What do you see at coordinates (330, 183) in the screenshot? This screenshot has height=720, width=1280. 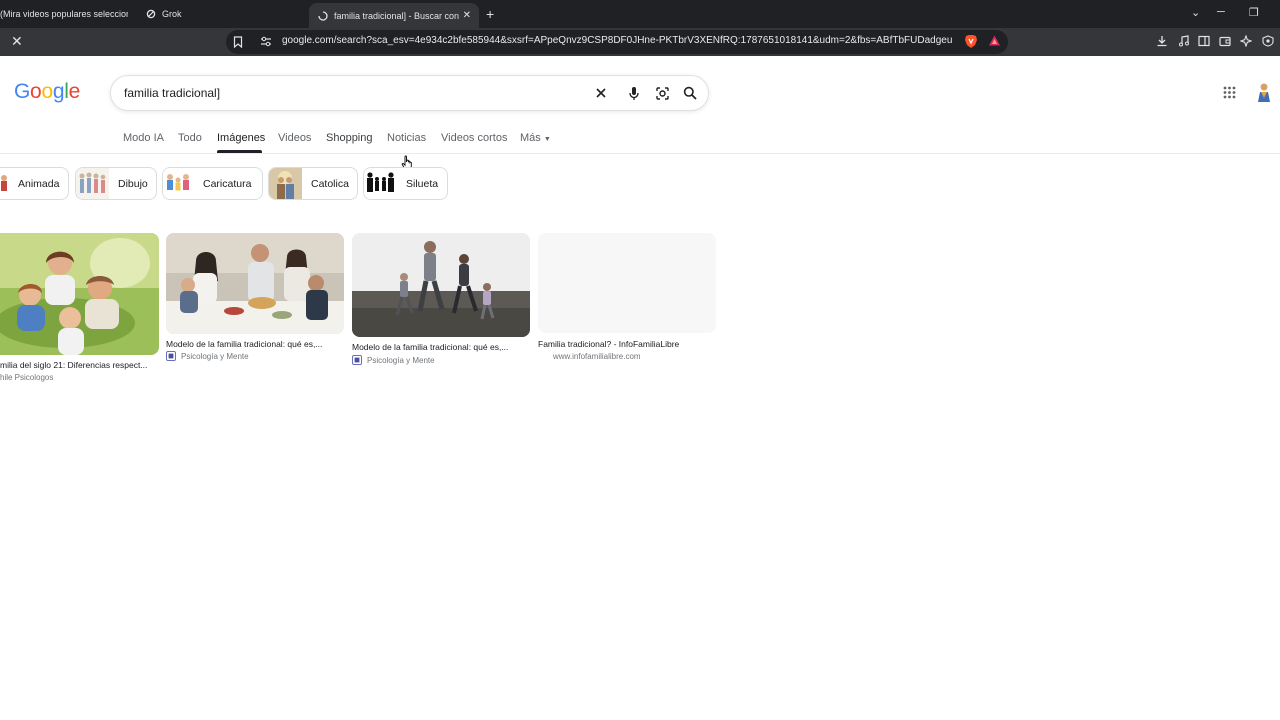 I see `chip-label: Catolica` at bounding box center [330, 183].